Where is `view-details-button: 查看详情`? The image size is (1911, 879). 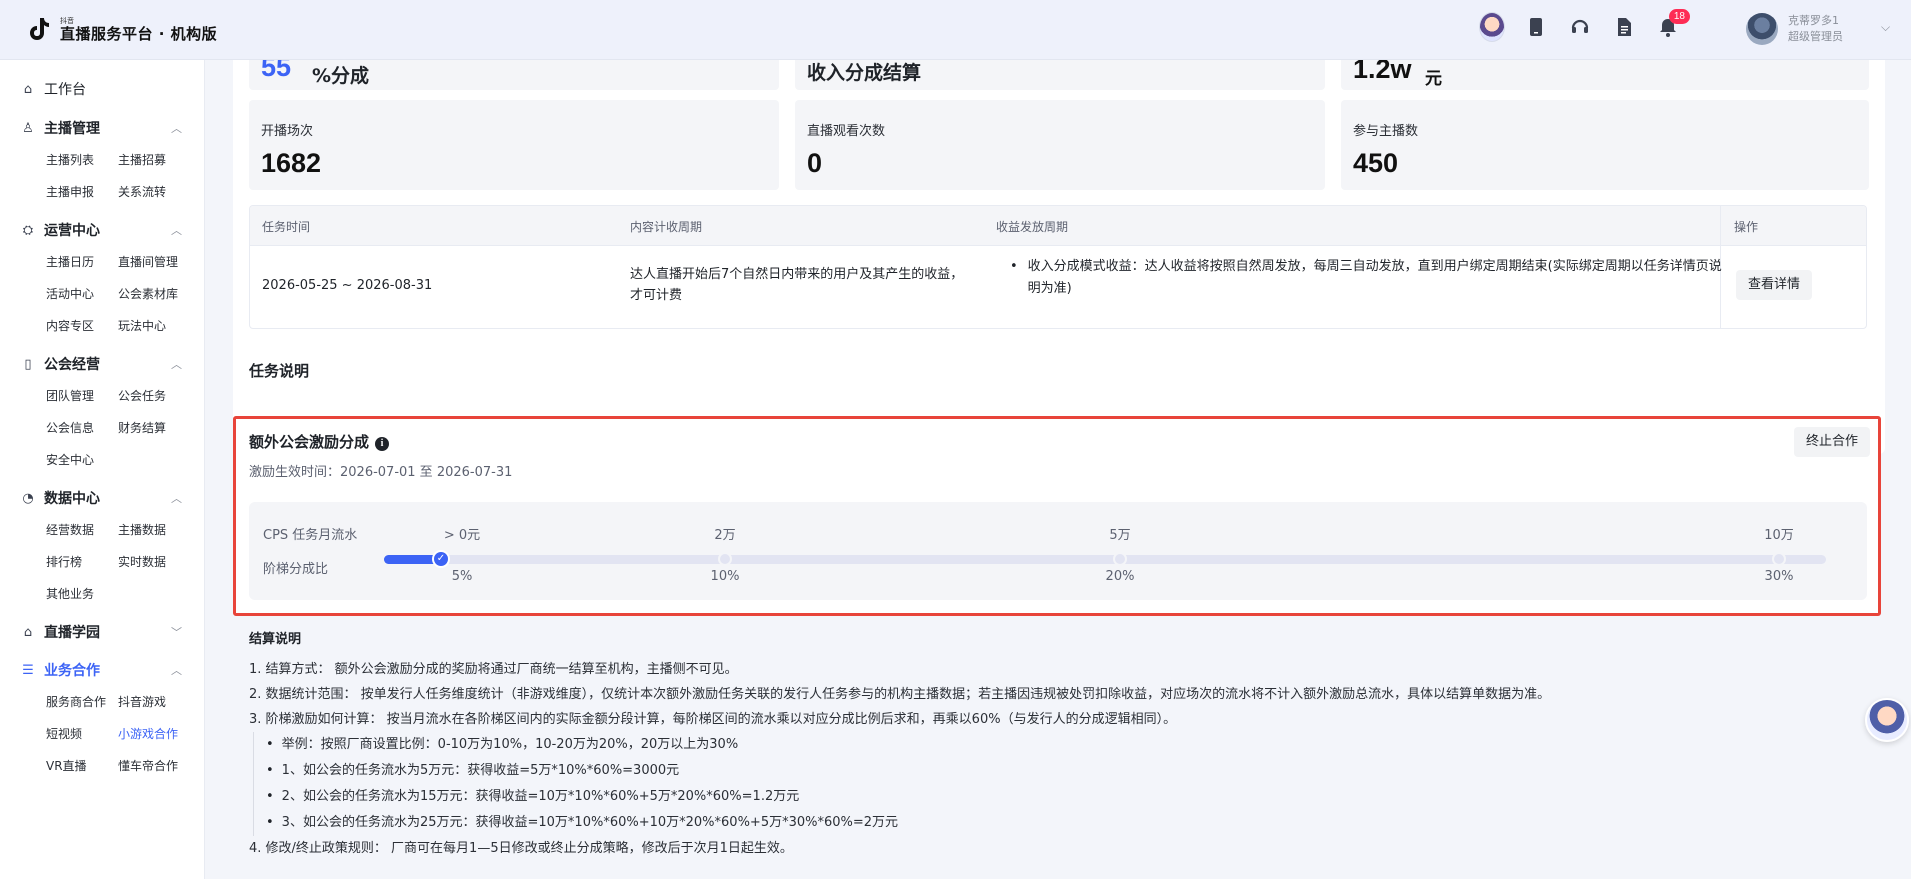 view-details-button: 查看详情 is located at coordinates (1774, 285).